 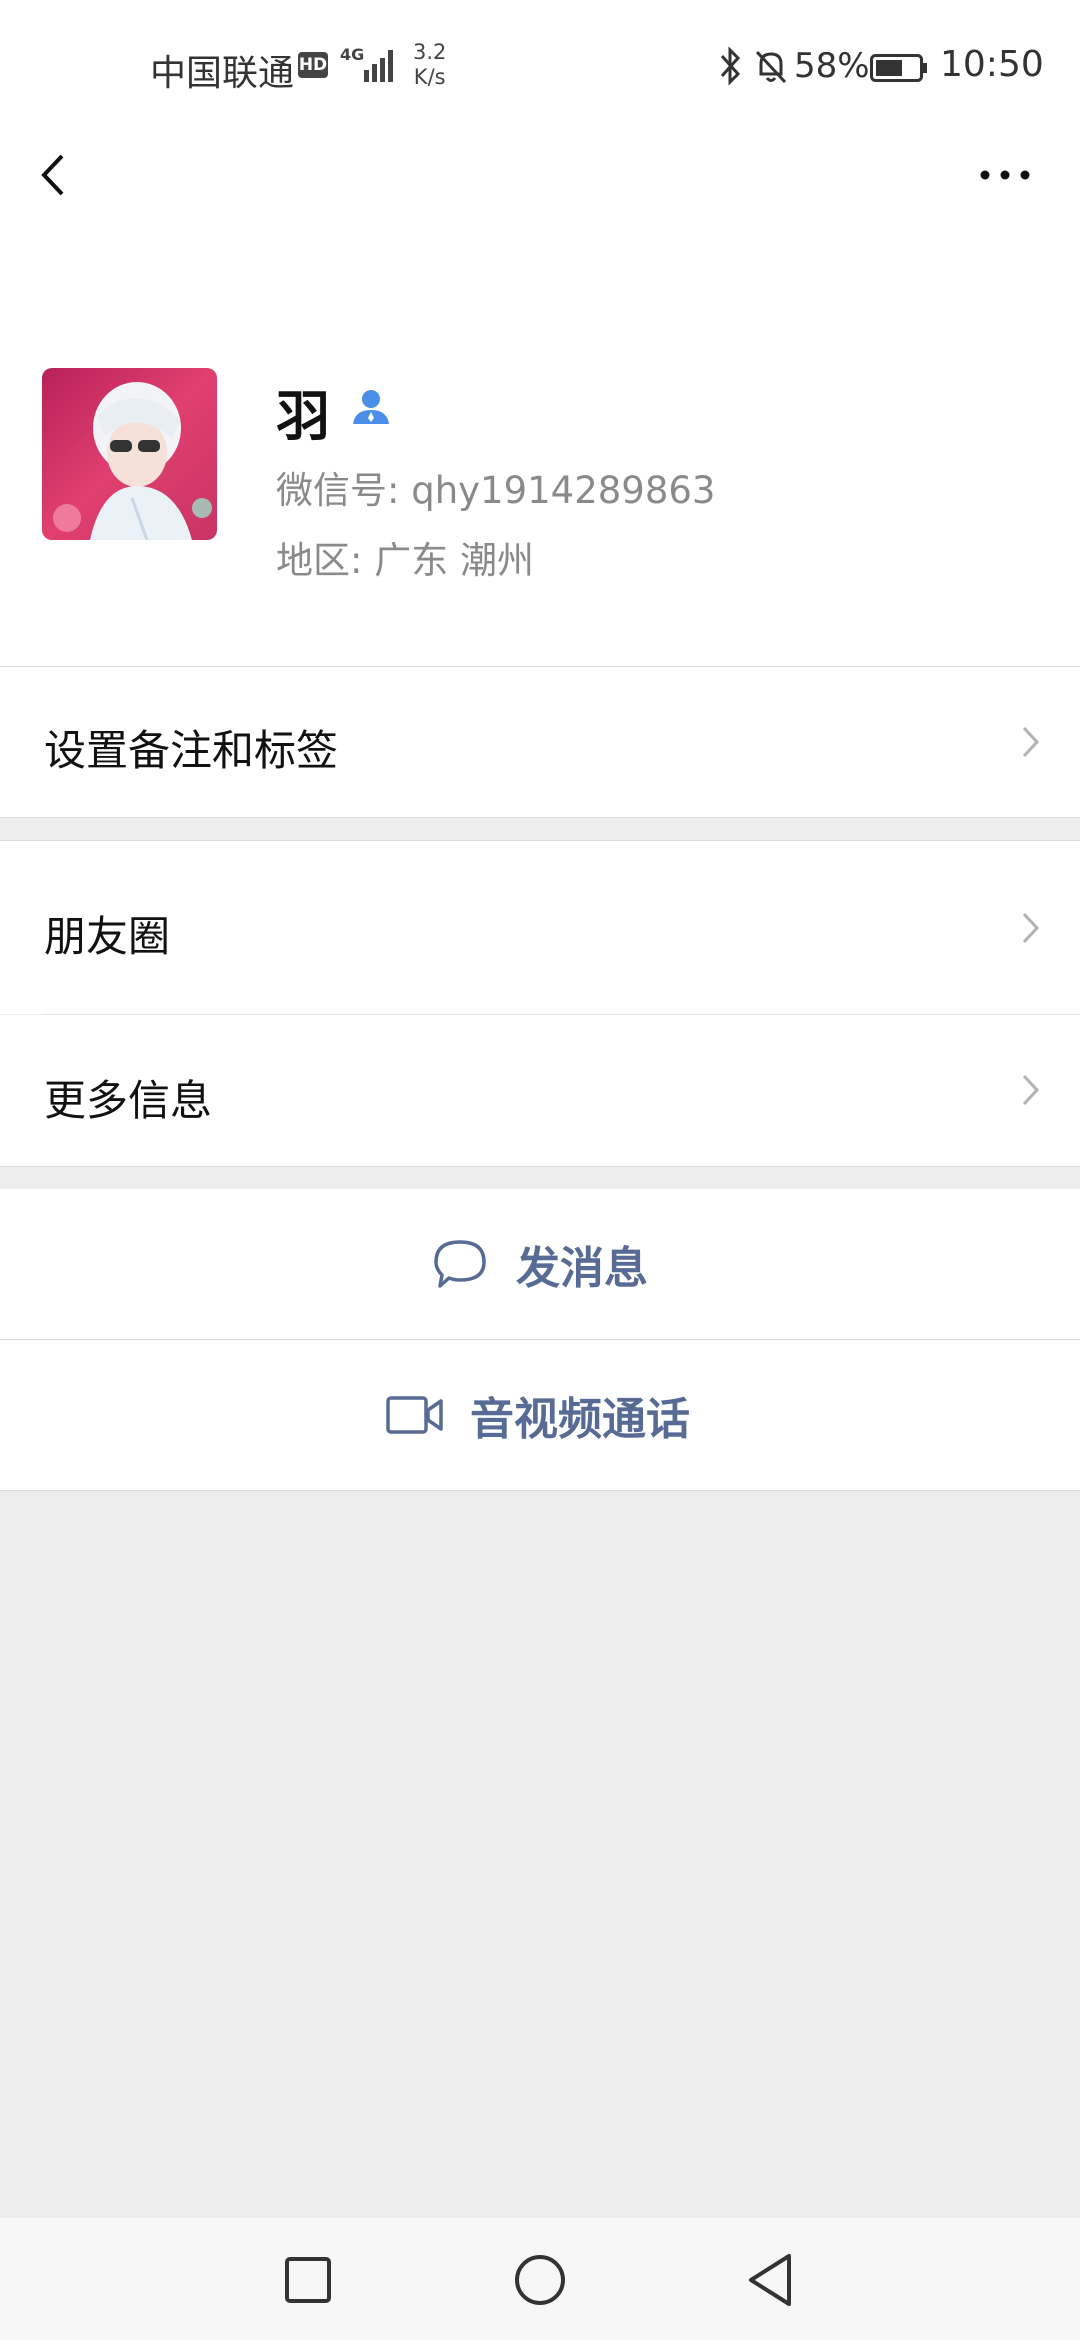 What do you see at coordinates (378, 66) in the screenshot?
I see `signal-icon` at bounding box center [378, 66].